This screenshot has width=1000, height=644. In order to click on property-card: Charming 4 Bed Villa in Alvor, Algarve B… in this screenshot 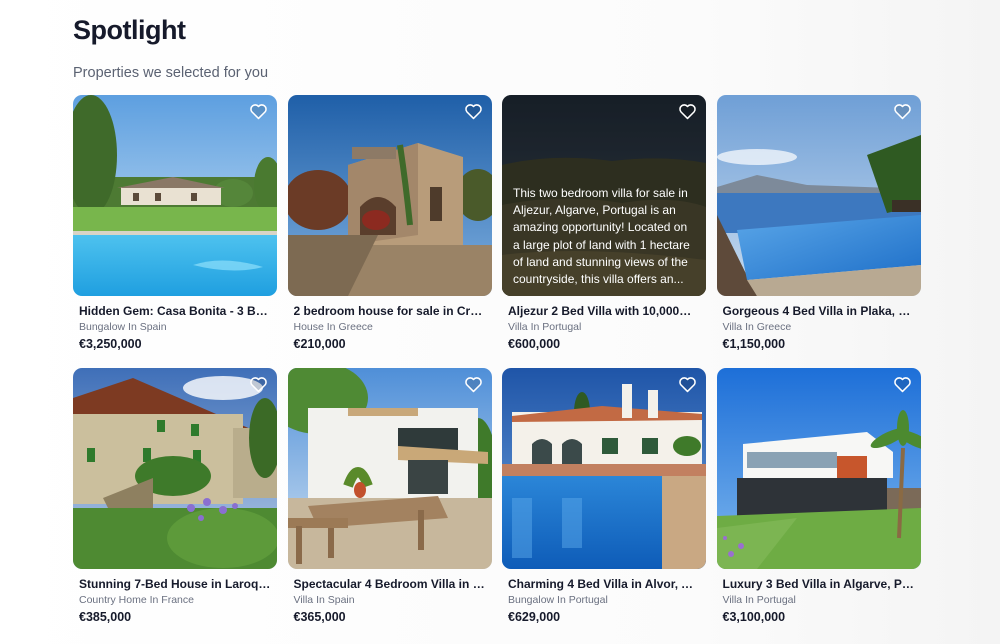, I will do `click(604, 496)`.